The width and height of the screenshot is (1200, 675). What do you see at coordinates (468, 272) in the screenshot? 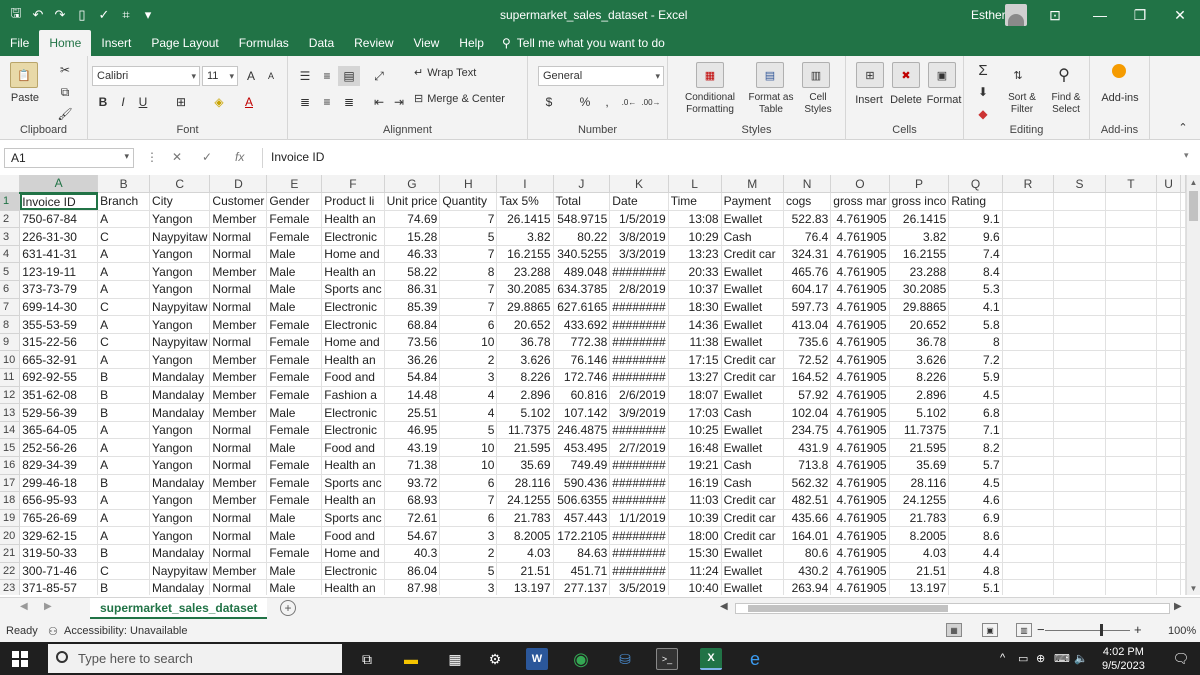
I see `cell: 8` at bounding box center [468, 272].